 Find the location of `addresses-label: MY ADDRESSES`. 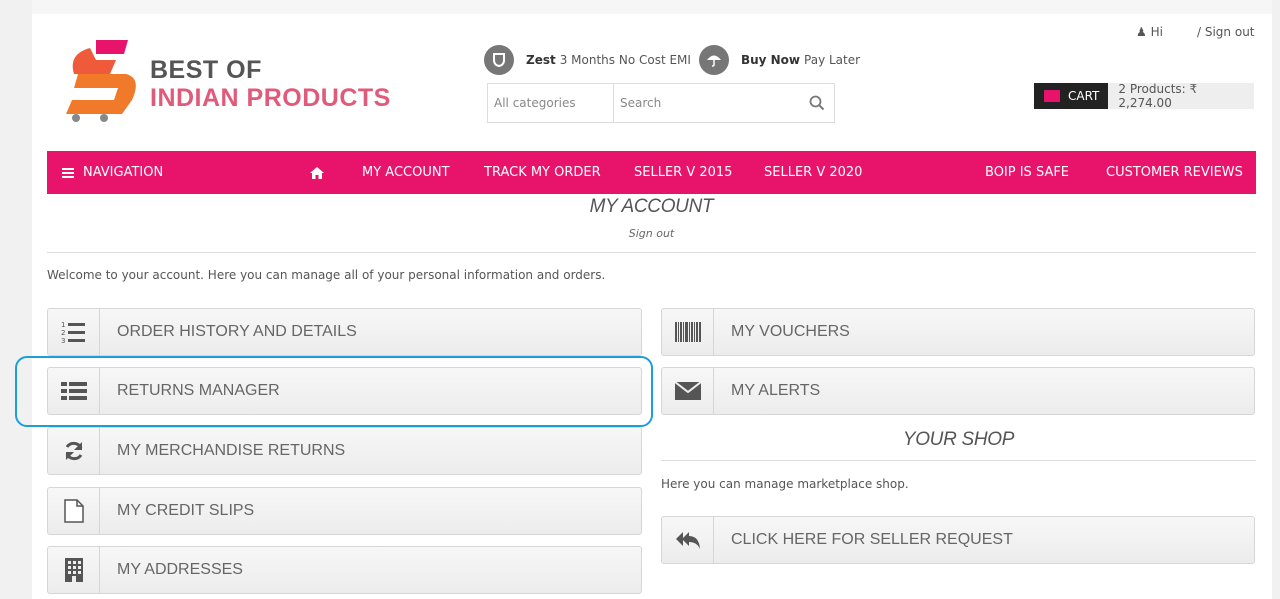

addresses-label: MY ADDRESSES is located at coordinates (180, 569).